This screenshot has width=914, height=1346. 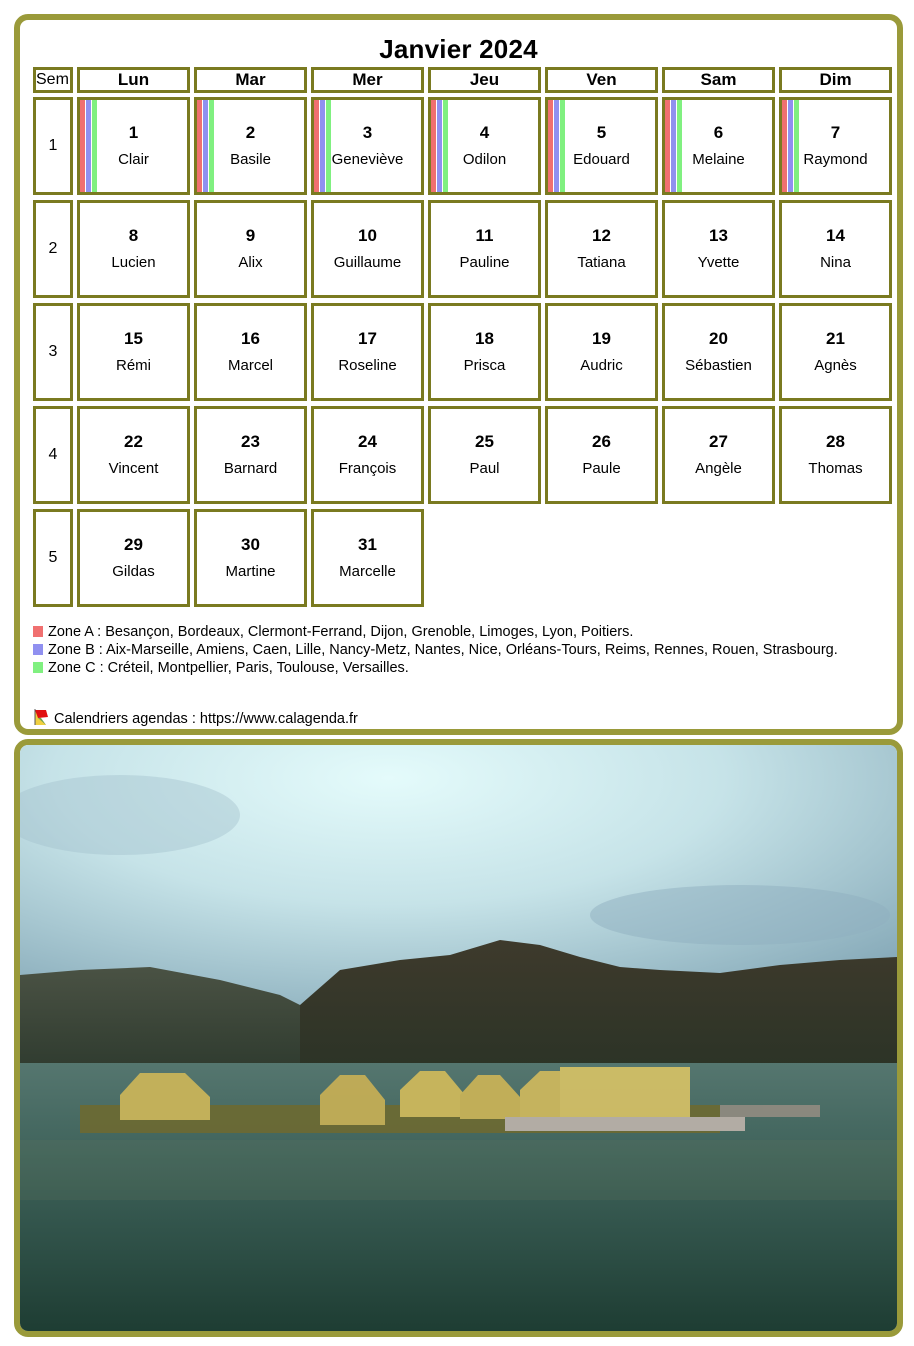 What do you see at coordinates (367, 544) in the screenshot?
I see `day-number: 31` at bounding box center [367, 544].